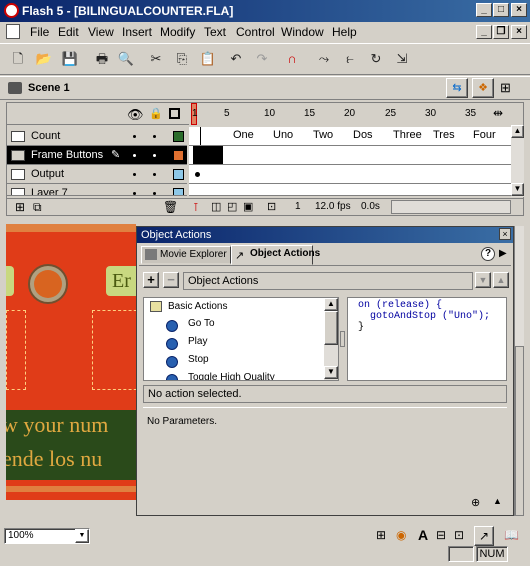  What do you see at coordinates (484, 536) in the screenshot?
I see `launcher-actions-icon: ↗` at bounding box center [484, 536].